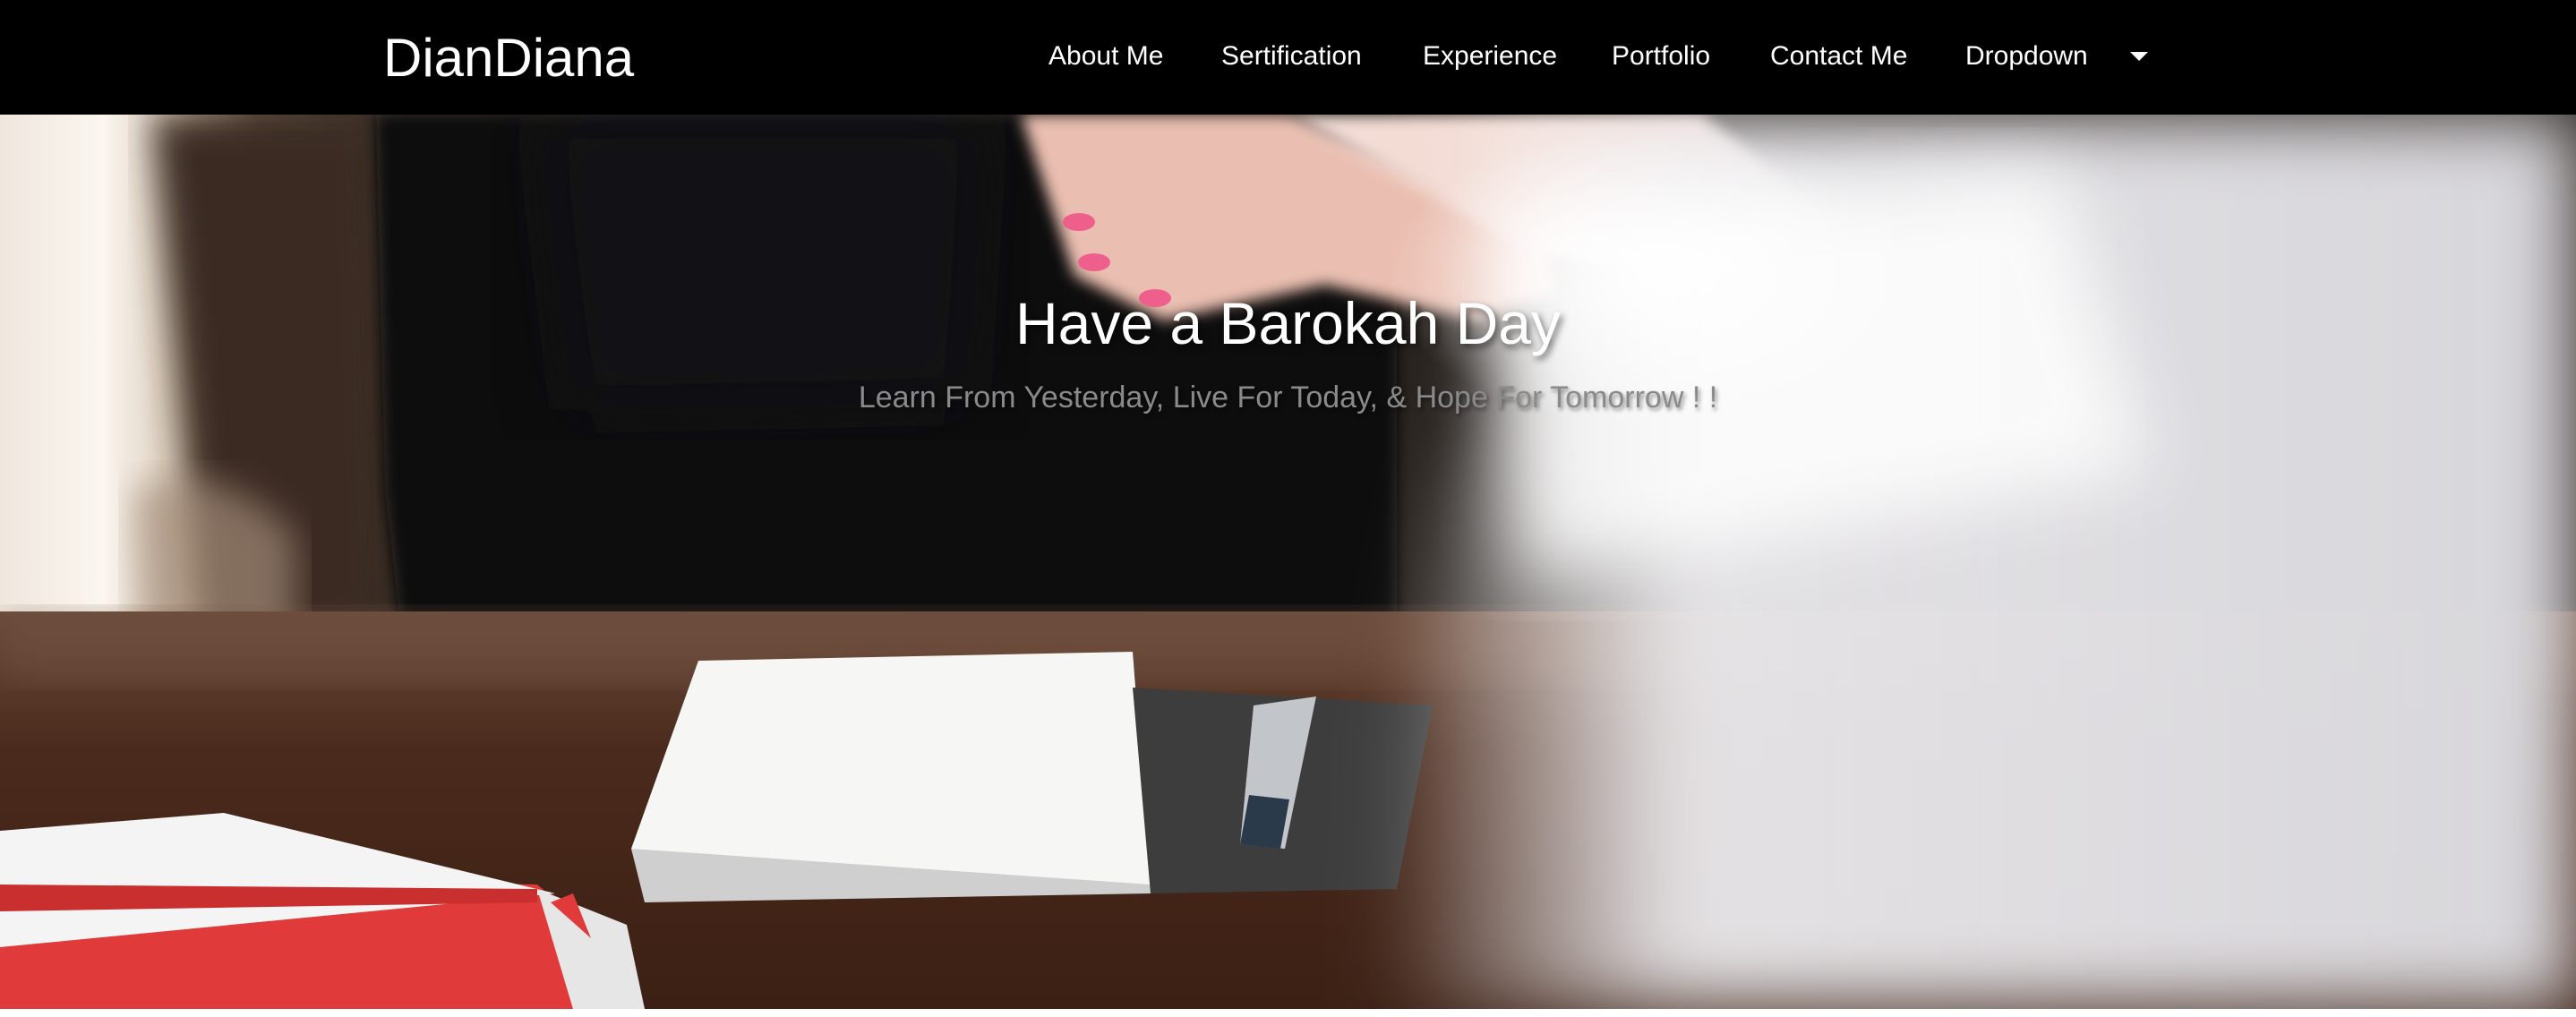  I want to click on brand-logo: DianDiana, so click(508, 58).